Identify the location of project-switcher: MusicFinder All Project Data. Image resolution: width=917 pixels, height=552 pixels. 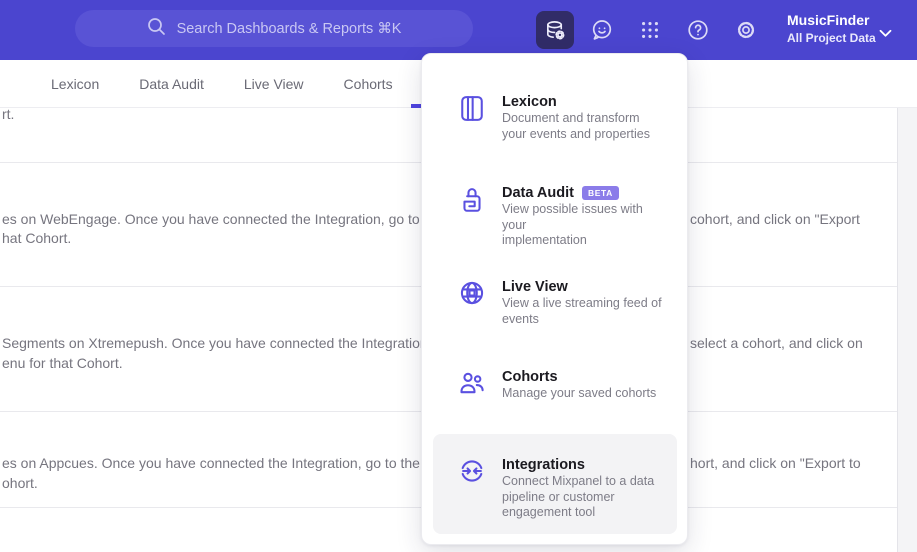
(831, 28).